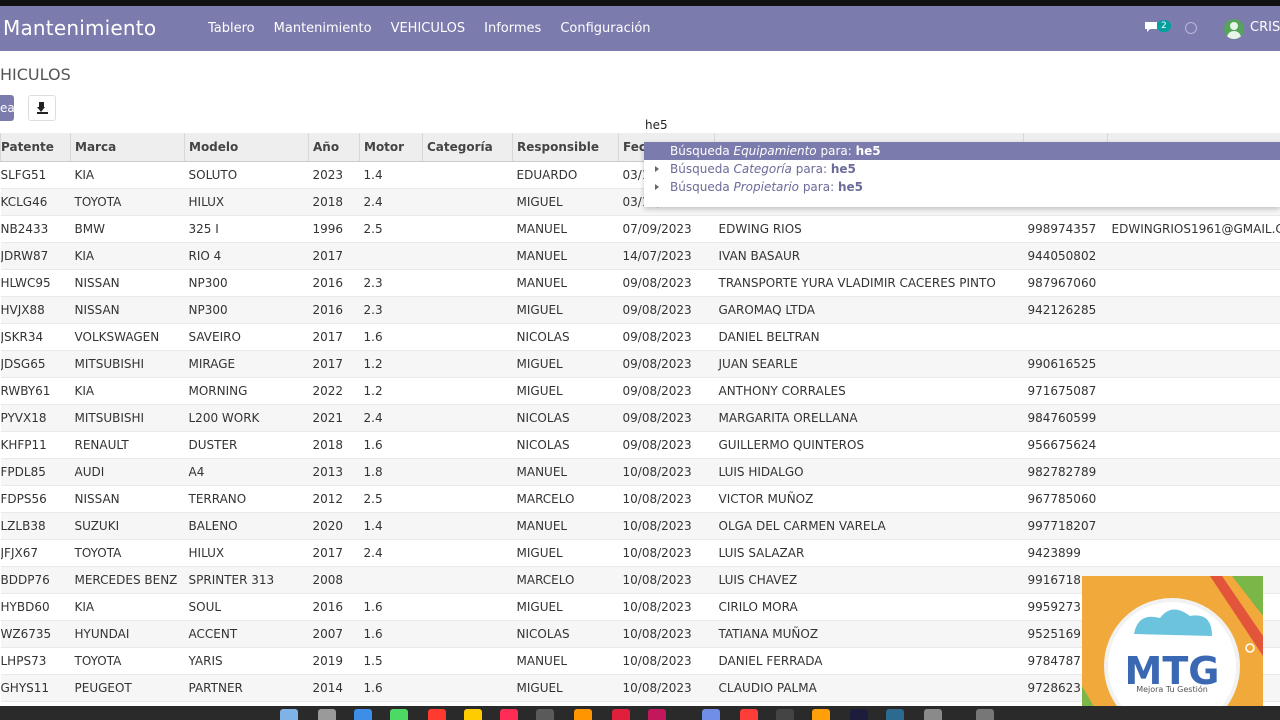  I want to click on col-patente: Patente, so click(35, 147).